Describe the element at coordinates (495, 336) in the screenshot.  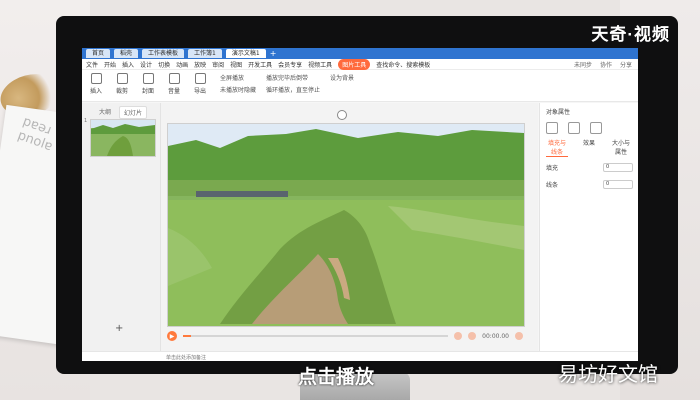
I see `time-display: 00:00.00` at that location.